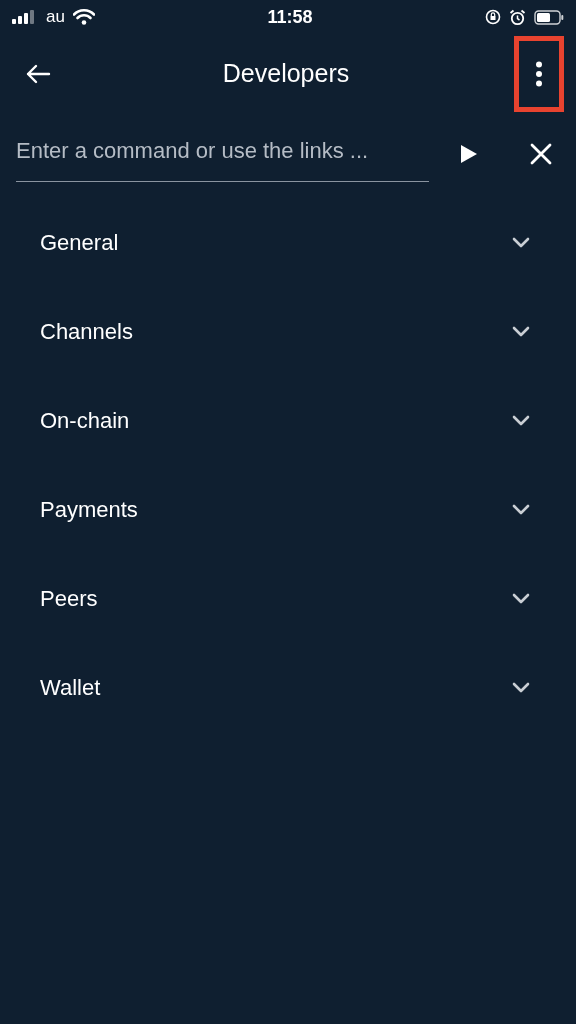  Describe the element at coordinates (469, 154) in the screenshot. I see `play-icon` at that location.